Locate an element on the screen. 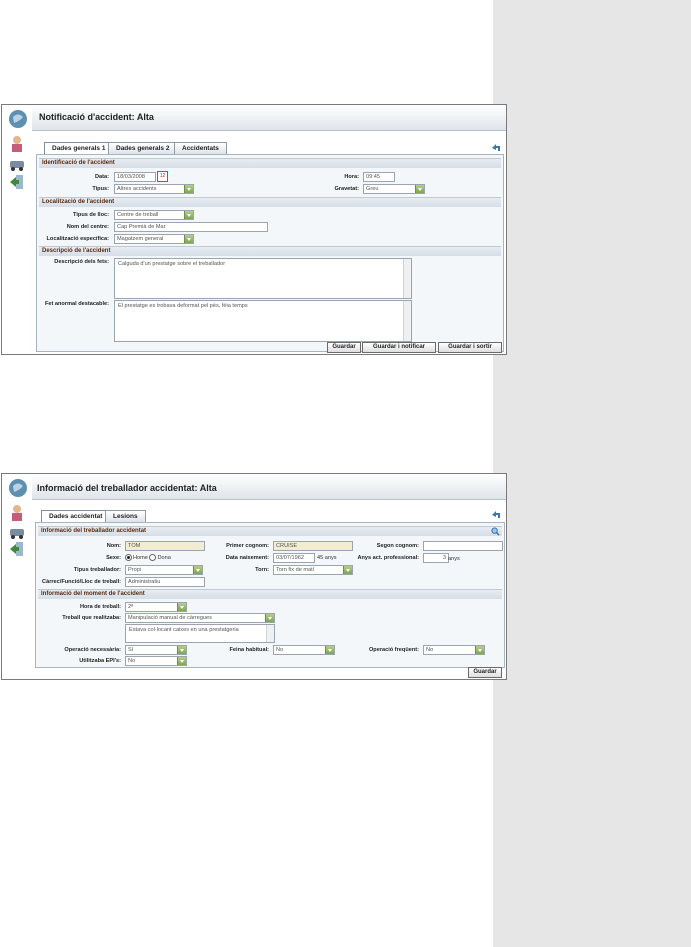 This screenshot has width=691, height=947. operation-required-select: Sí is located at coordinates (156, 650).